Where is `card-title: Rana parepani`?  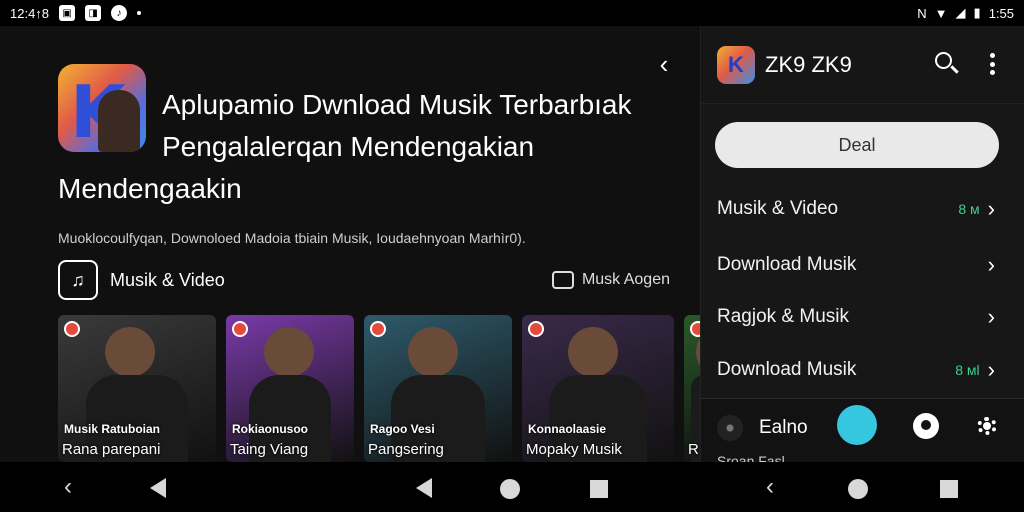 card-title: Rana parepani is located at coordinates (111, 449).